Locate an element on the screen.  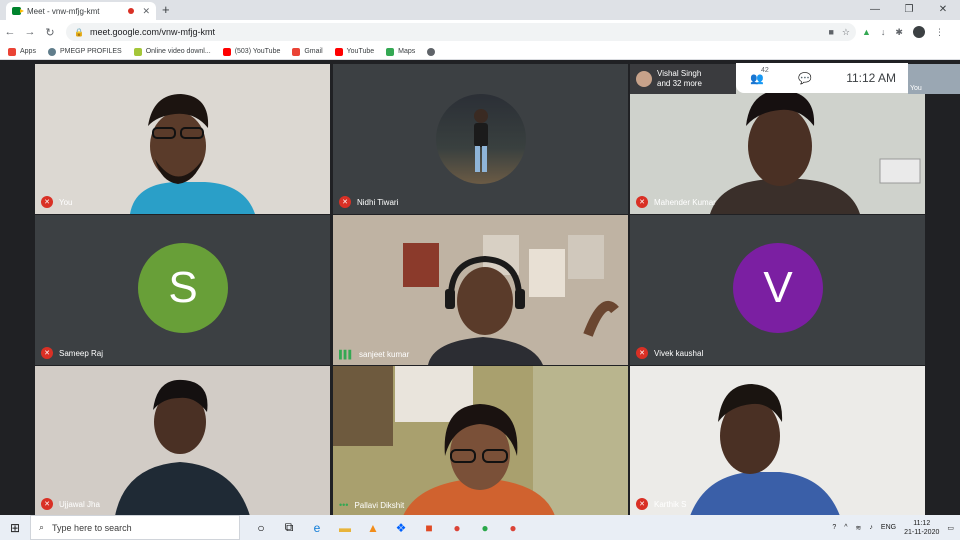
participant-tile-pallavi: ••• Pallavi Dikshit is located at coordinates (480, 441).